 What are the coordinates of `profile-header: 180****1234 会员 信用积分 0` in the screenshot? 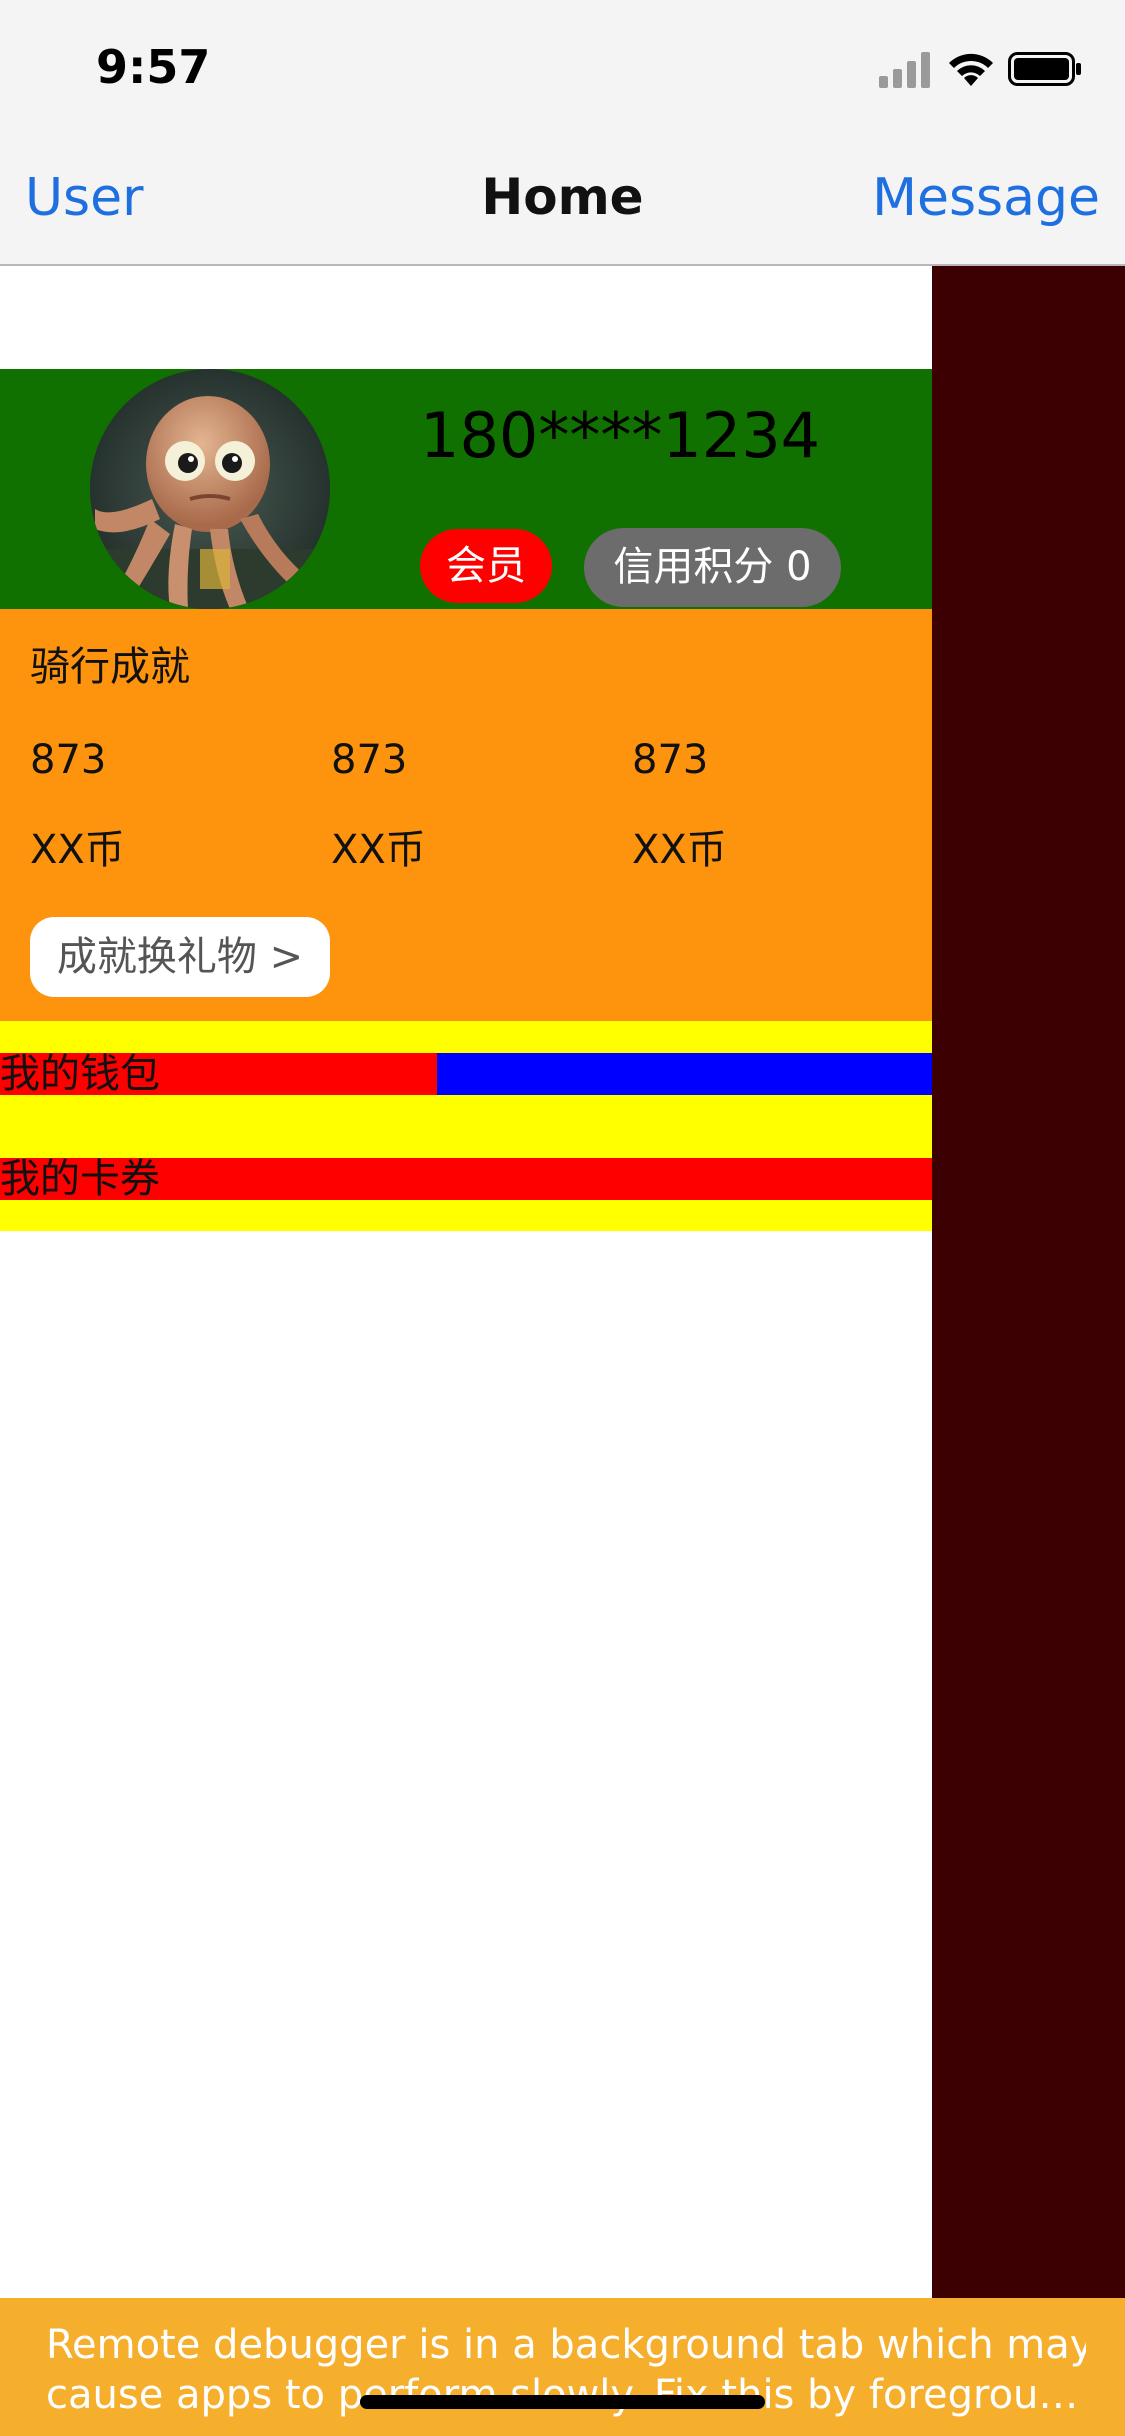 It's located at (466, 489).